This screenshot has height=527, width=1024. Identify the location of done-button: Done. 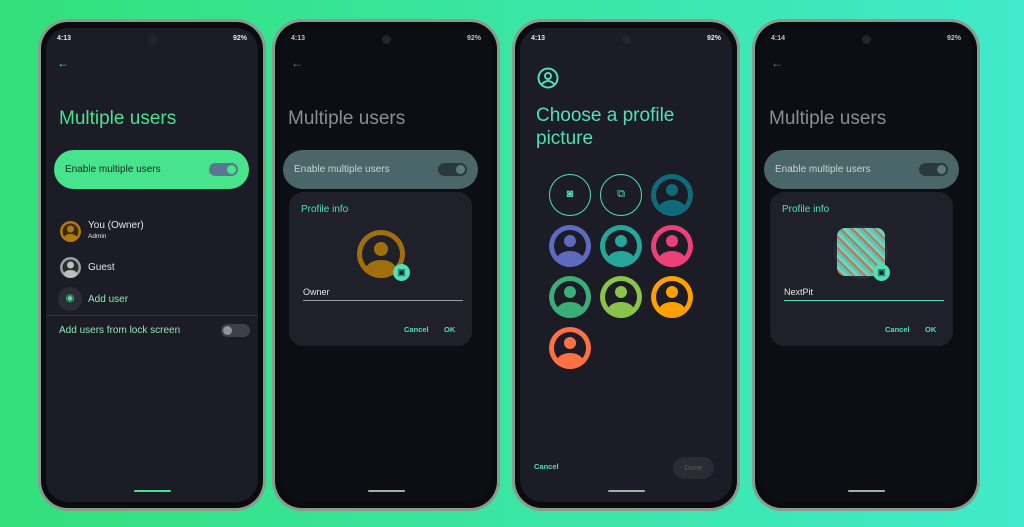
(693, 468).